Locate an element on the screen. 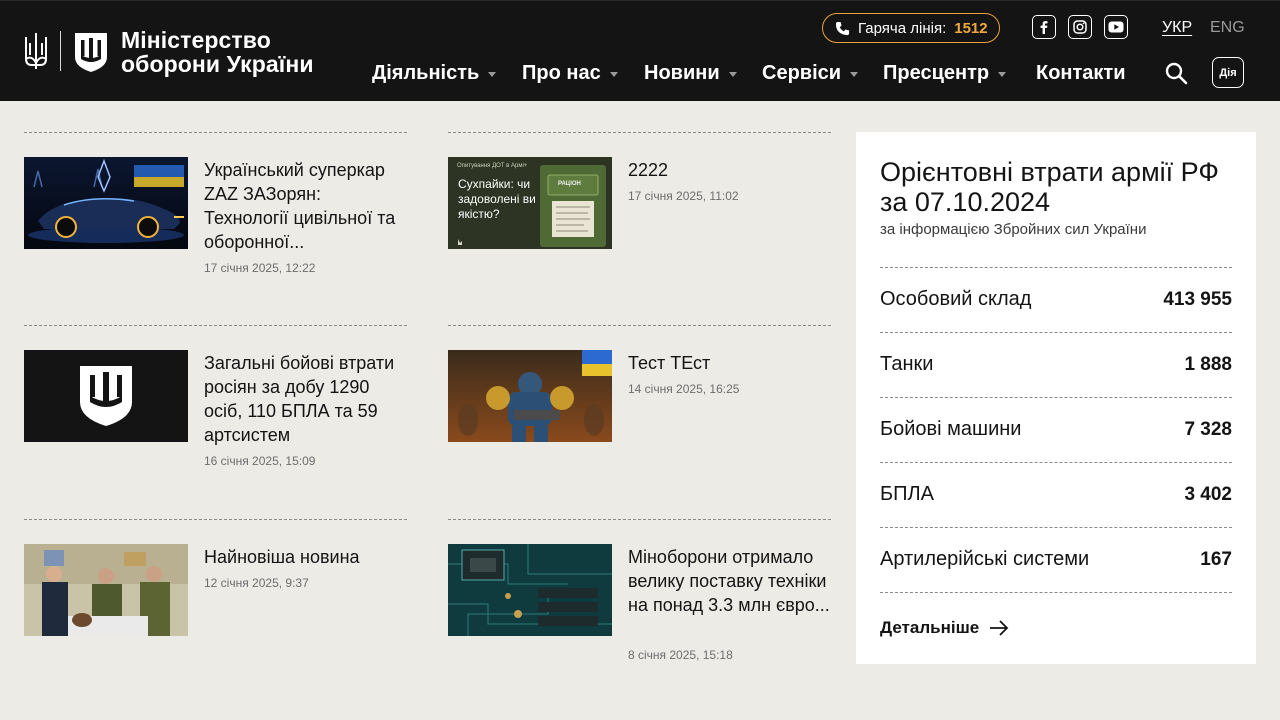  losses-subtitle: за інформацією Збройних сил України is located at coordinates (1013, 229).